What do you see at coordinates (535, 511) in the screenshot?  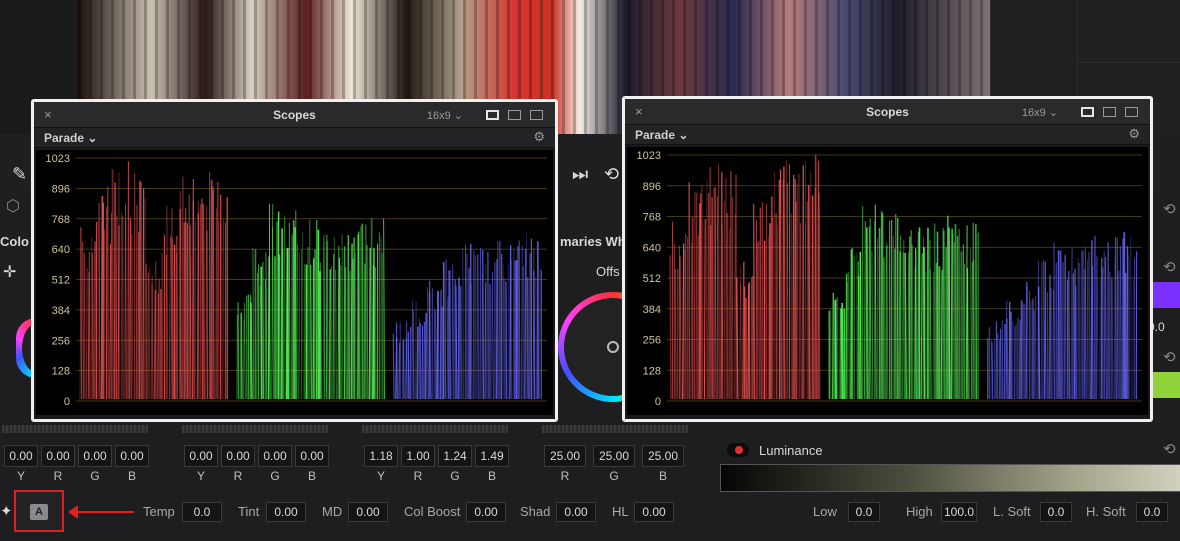 I see `shad-label: Shad` at bounding box center [535, 511].